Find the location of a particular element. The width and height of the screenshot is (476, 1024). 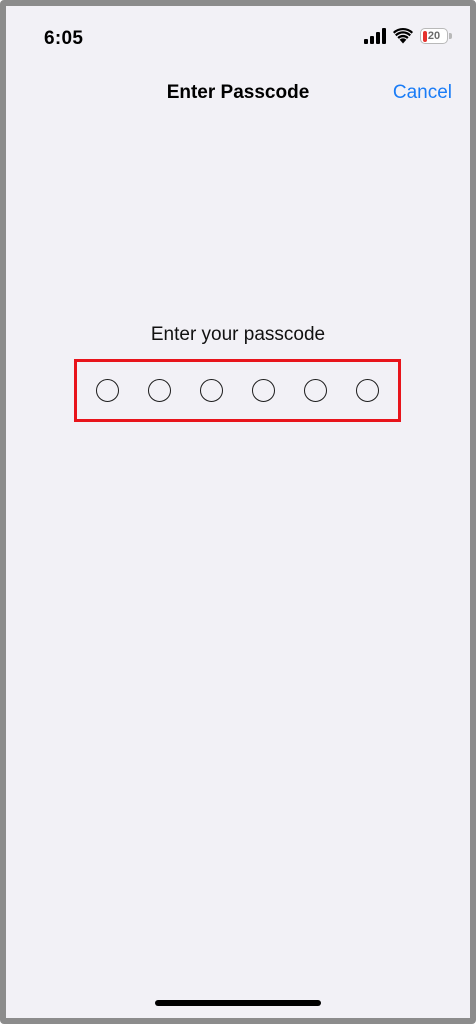

battery-icon: 20 is located at coordinates (436, 36).